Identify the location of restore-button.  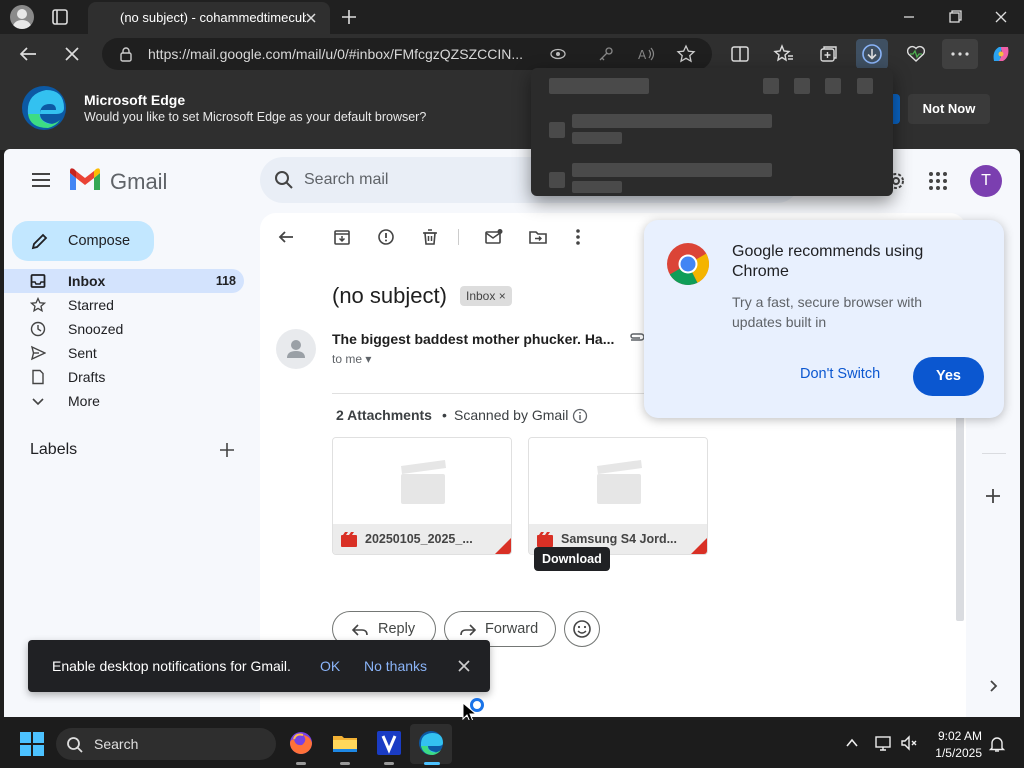
(955, 17).